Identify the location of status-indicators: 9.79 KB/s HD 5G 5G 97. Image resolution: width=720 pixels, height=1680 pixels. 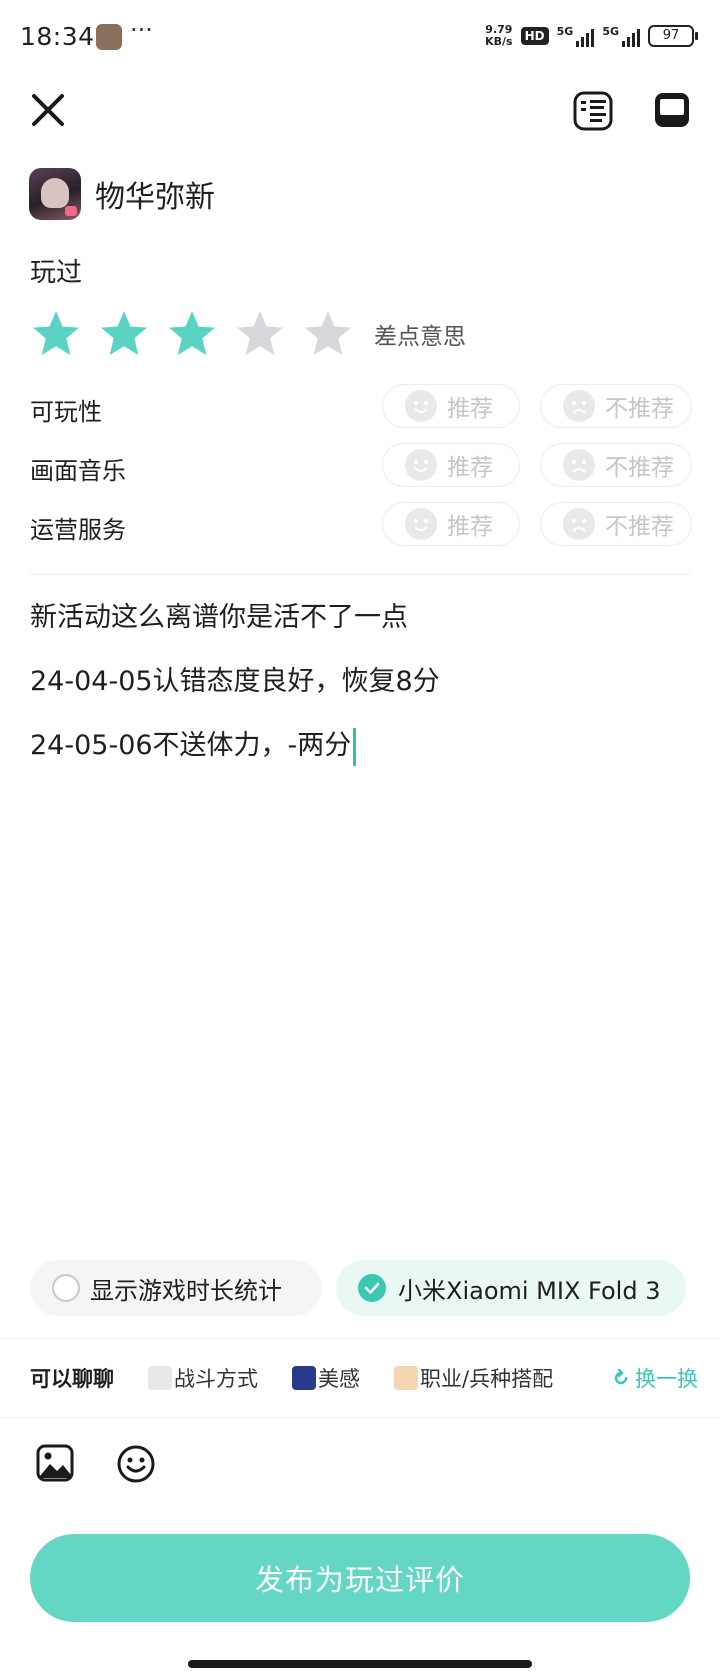
(591, 36).